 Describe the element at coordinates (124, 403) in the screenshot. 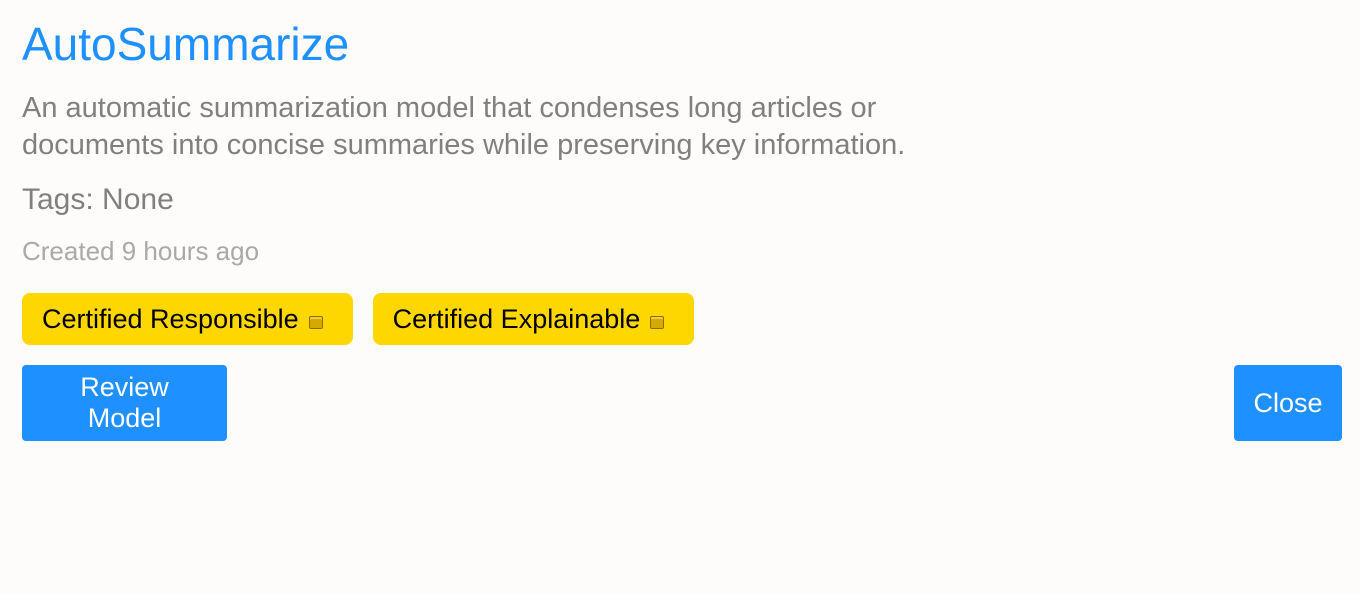

I see `review-model-button: Review Model` at that location.